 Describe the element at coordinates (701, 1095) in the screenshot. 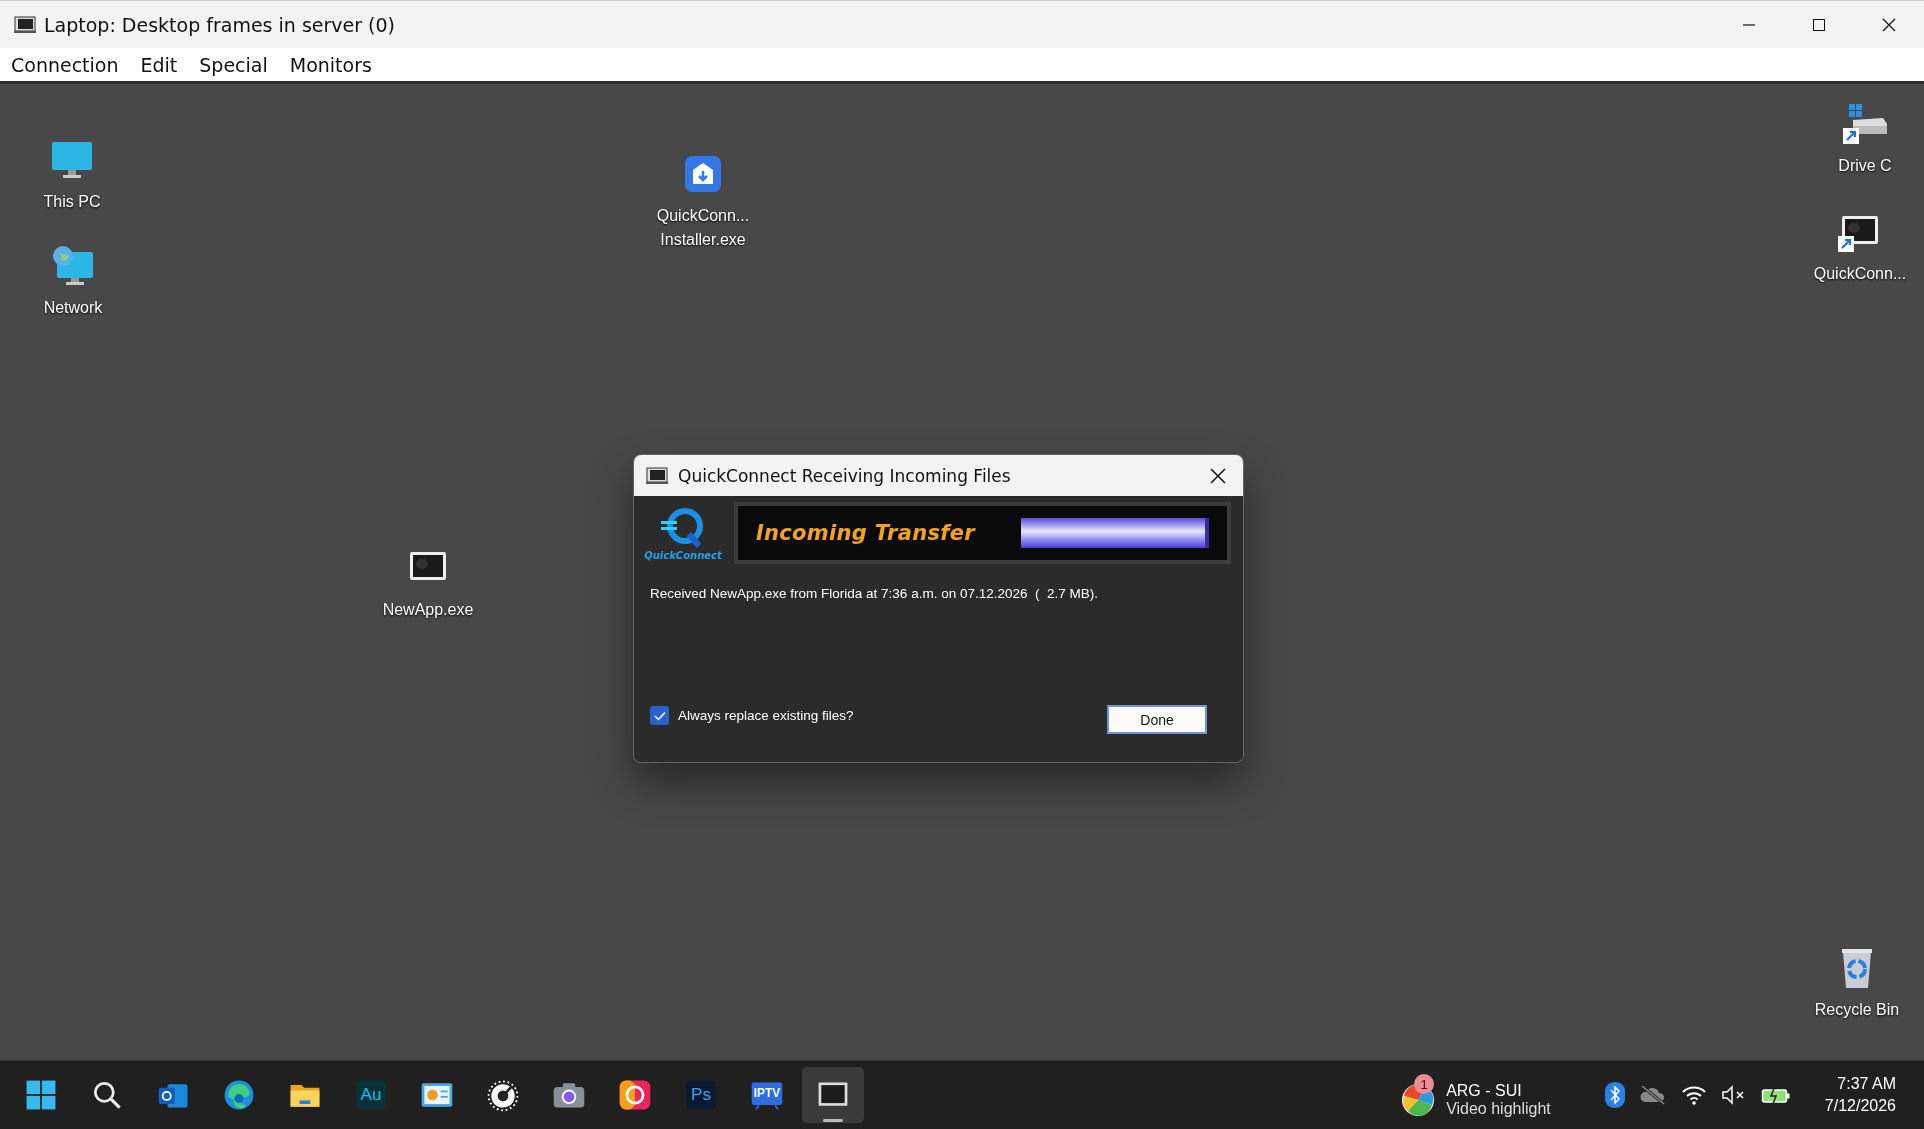

I see `taskbar-app: Ps` at that location.